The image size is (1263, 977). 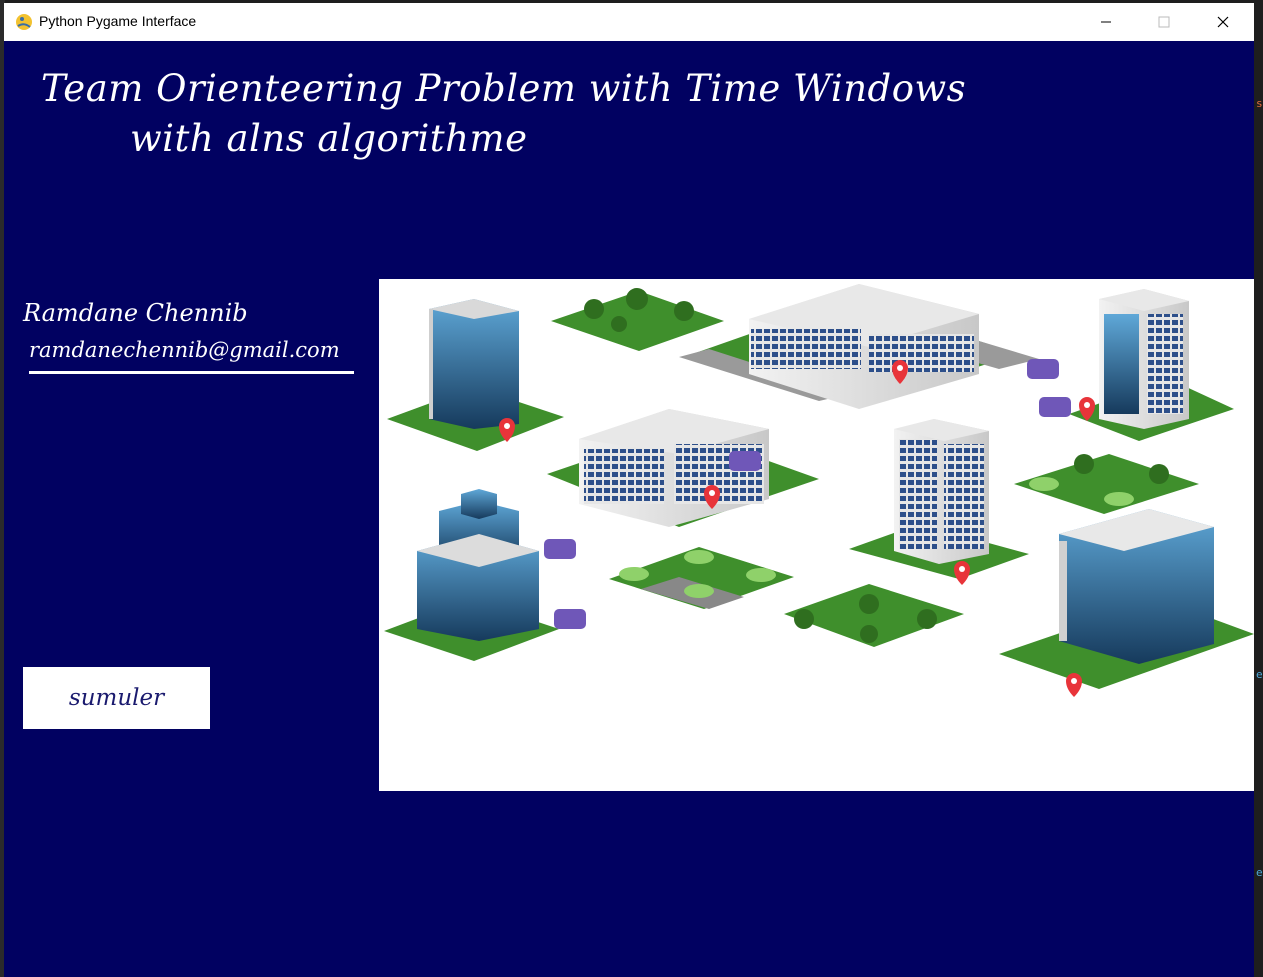 What do you see at coordinates (135, 313) in the screenshot?
I see `author-name: Ramdane Chennib` at bounding box center [135, 313].